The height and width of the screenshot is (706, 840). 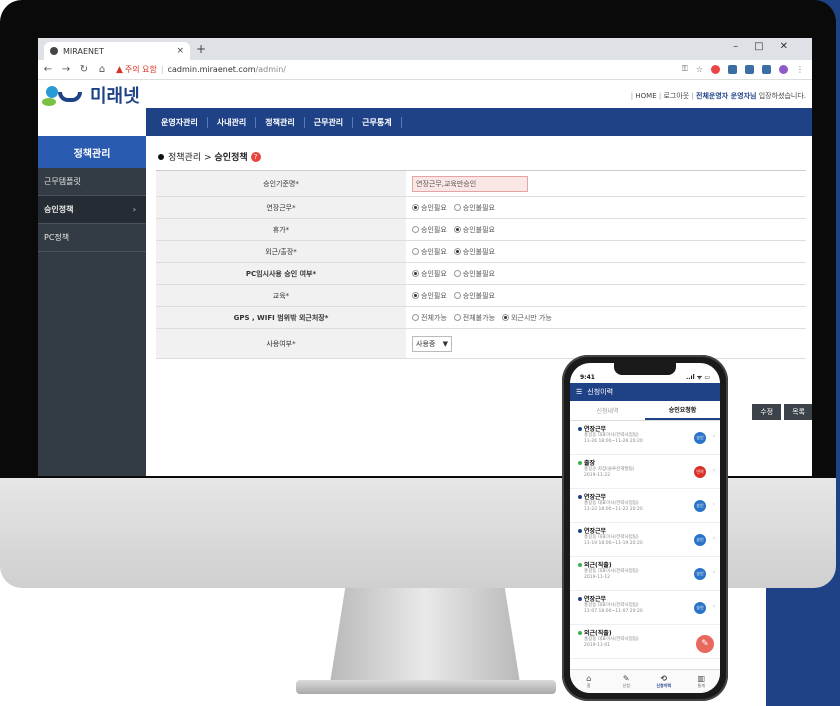 I want to click on bottom-nav-label: 신청, so click(x=626, y=685).